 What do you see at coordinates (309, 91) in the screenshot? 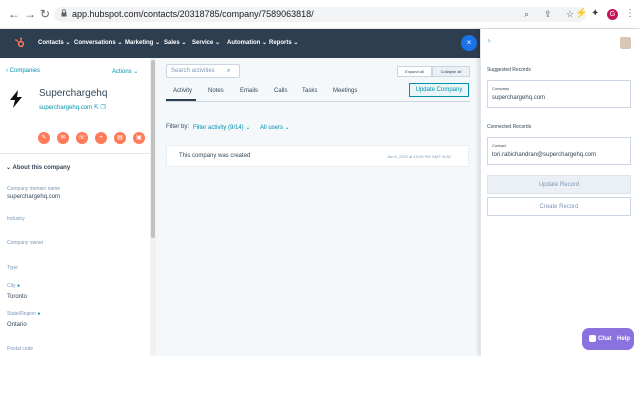
I see `tab-tasks: Tasks` at bounding box center [309, 91].